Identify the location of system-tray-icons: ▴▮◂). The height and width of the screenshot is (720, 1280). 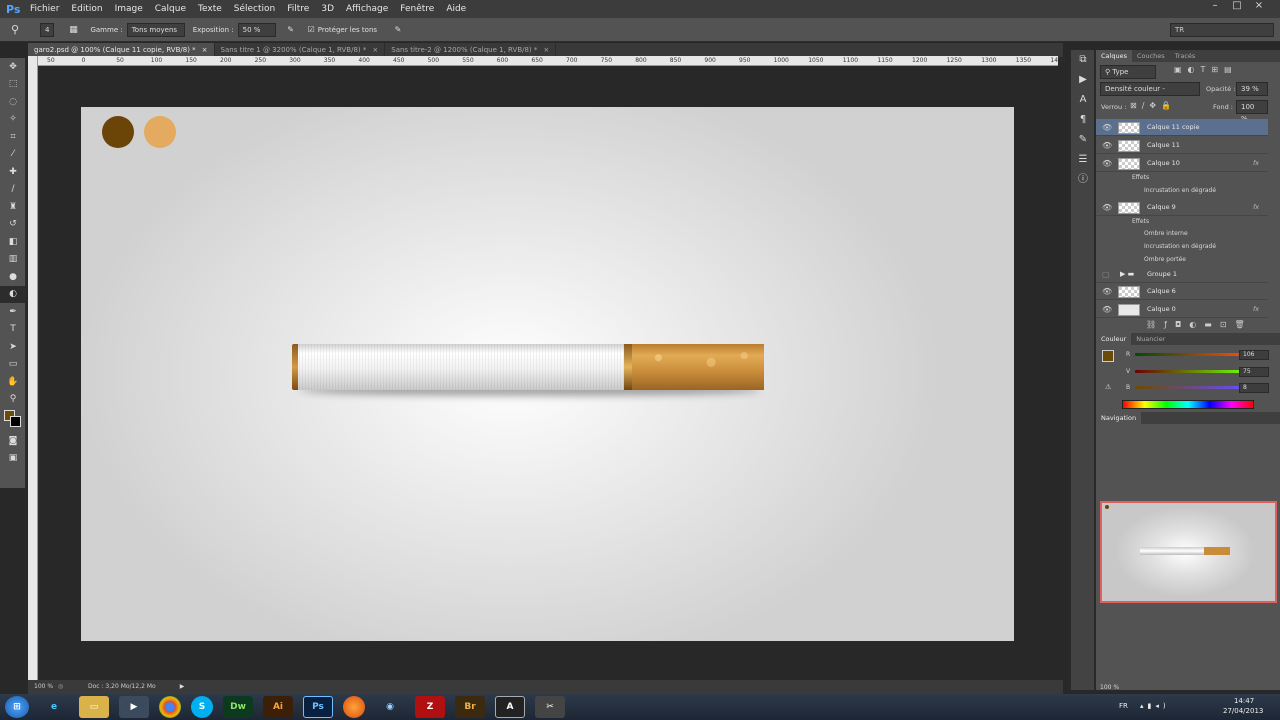
(1155, 706).